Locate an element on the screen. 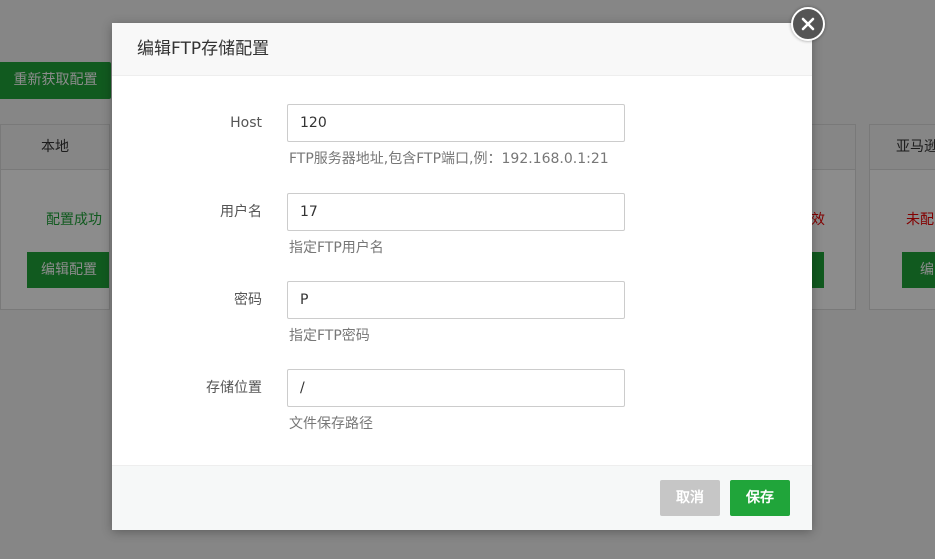 This screenshot has height=559, width=935. password-label: 密码 is located at coordinates (248, 300).